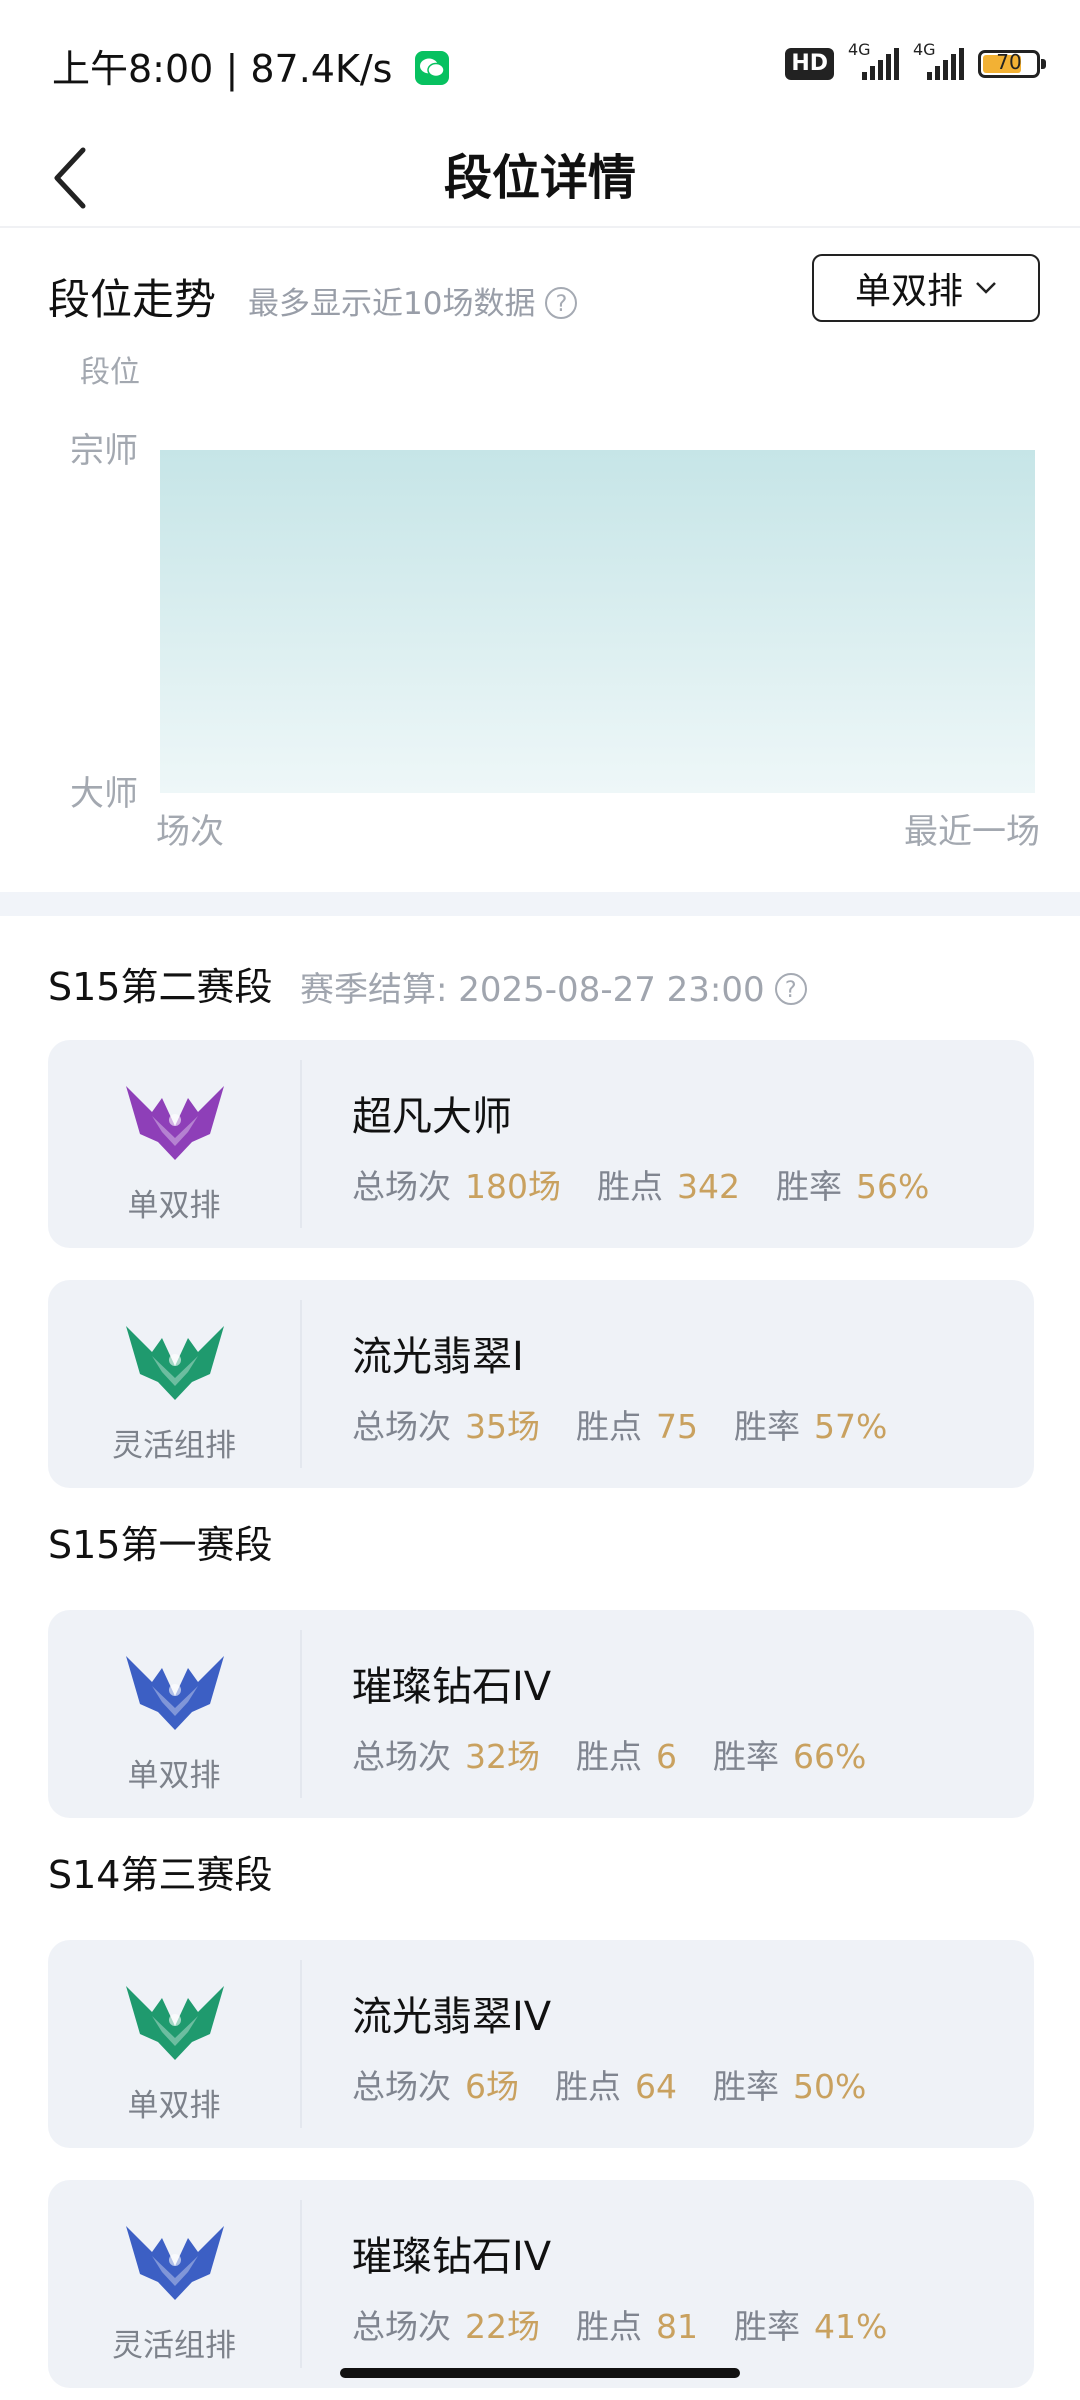  What do you see at coordinates (502, 1756) in the screenshot?
I see `games-value: 32场` at bounding box center [502, 1756].